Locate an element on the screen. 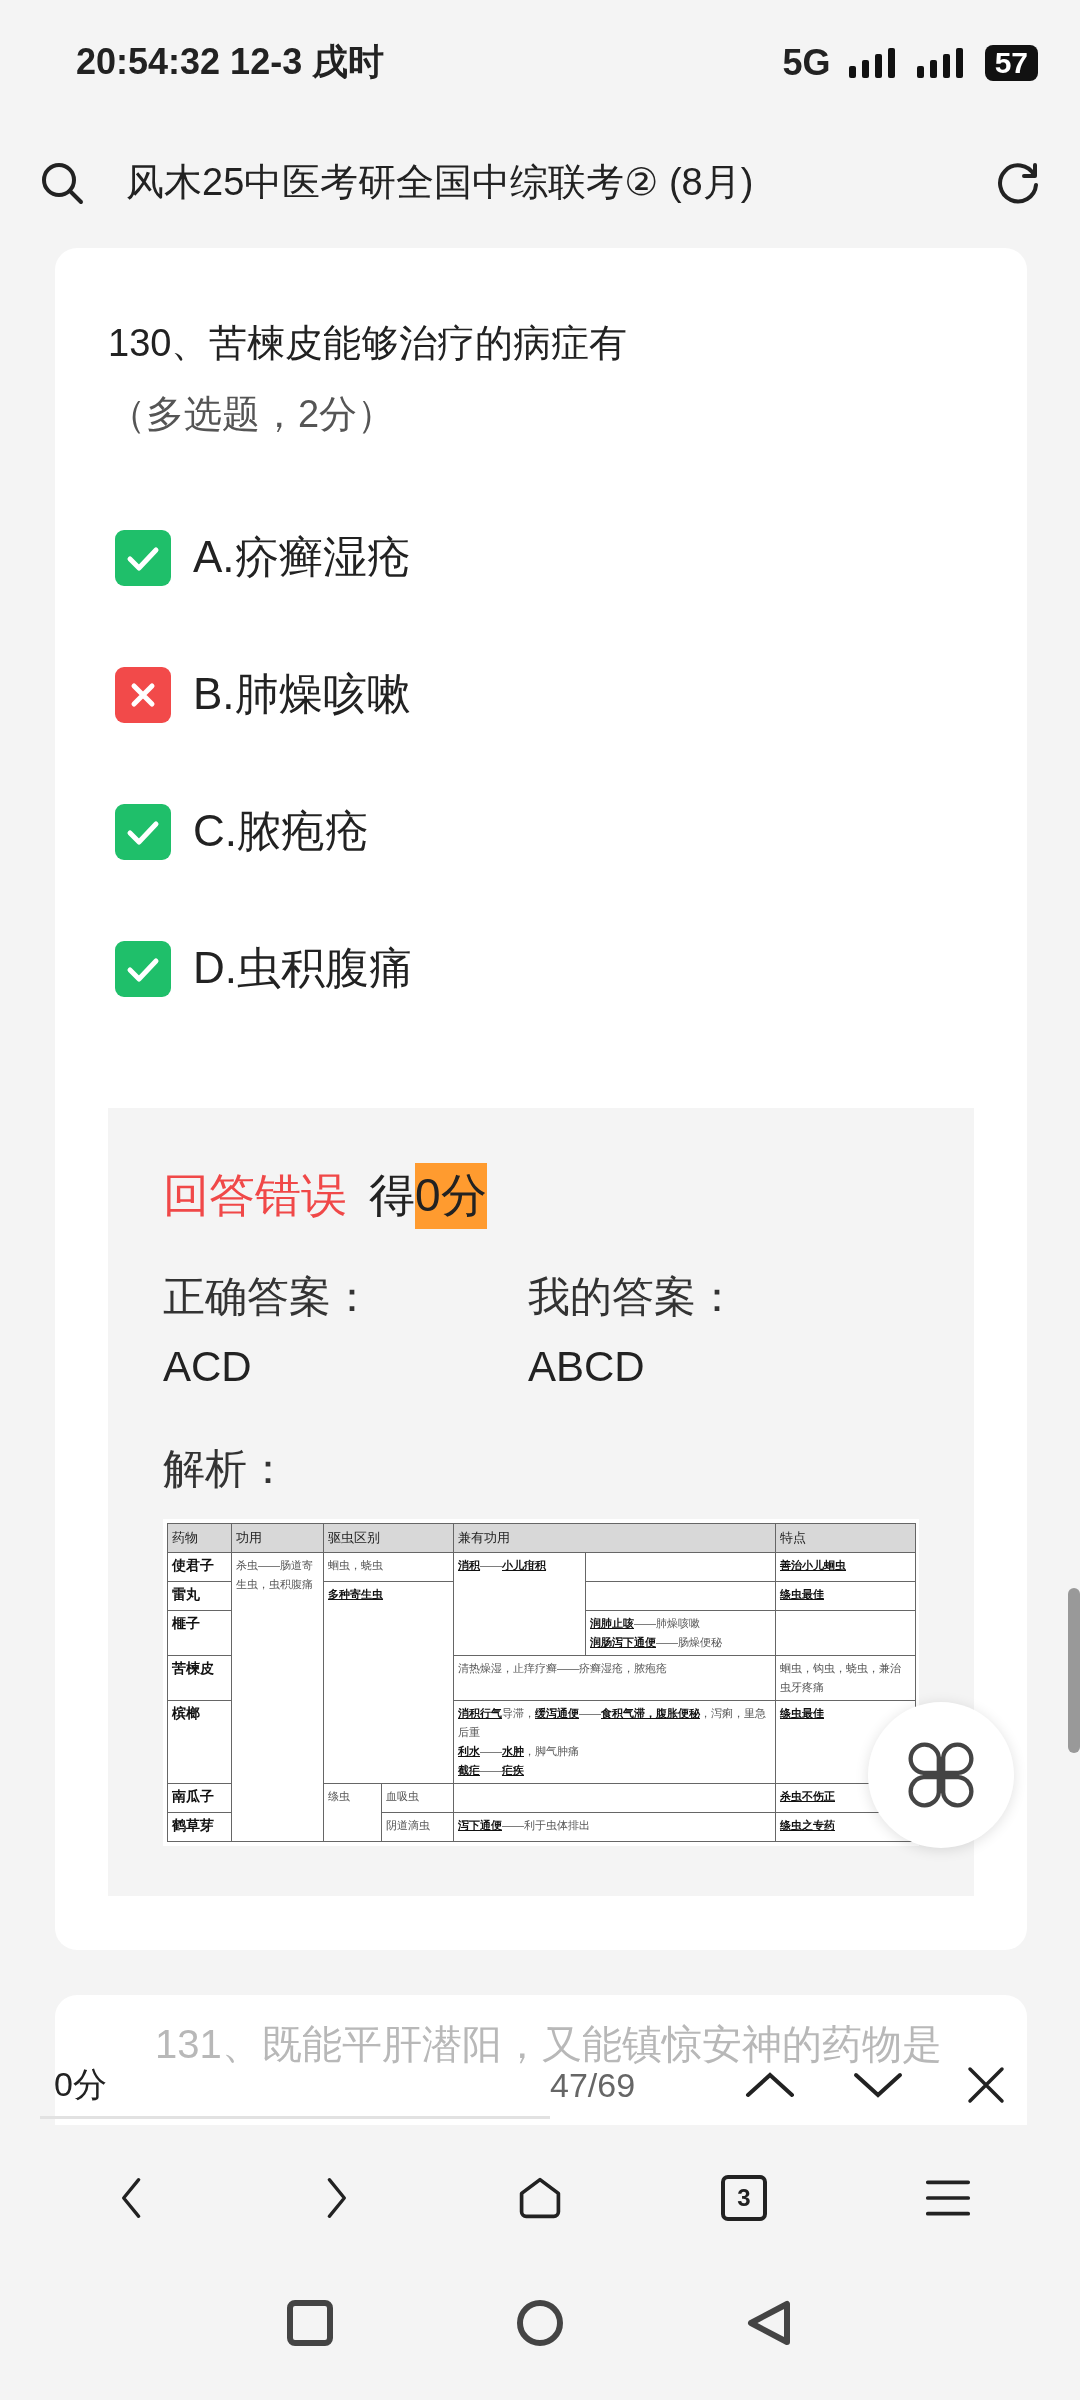 The image size is (1080, 2400). recents-icon is located at coordinates (310, 2322).